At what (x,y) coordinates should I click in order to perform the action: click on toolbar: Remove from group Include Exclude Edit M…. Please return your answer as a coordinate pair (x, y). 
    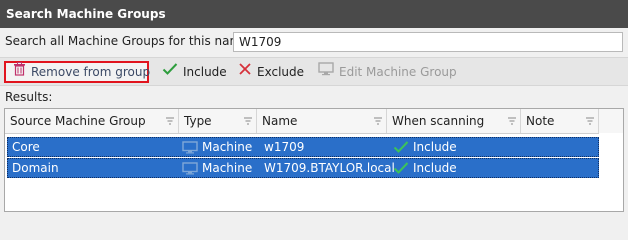
    Looking at the image, I should click on (314, 71).